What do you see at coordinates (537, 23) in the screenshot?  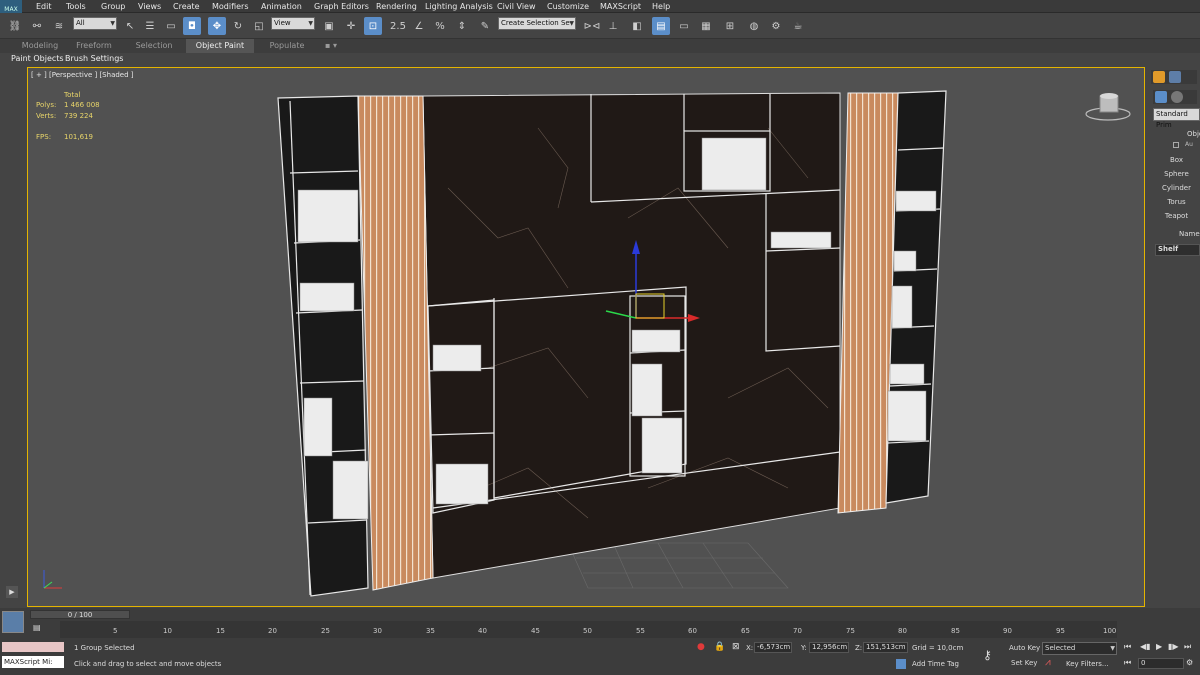 I see `named-selection-set-dropdown: Create Selection Se ▼` at bounding box center [537, 23].